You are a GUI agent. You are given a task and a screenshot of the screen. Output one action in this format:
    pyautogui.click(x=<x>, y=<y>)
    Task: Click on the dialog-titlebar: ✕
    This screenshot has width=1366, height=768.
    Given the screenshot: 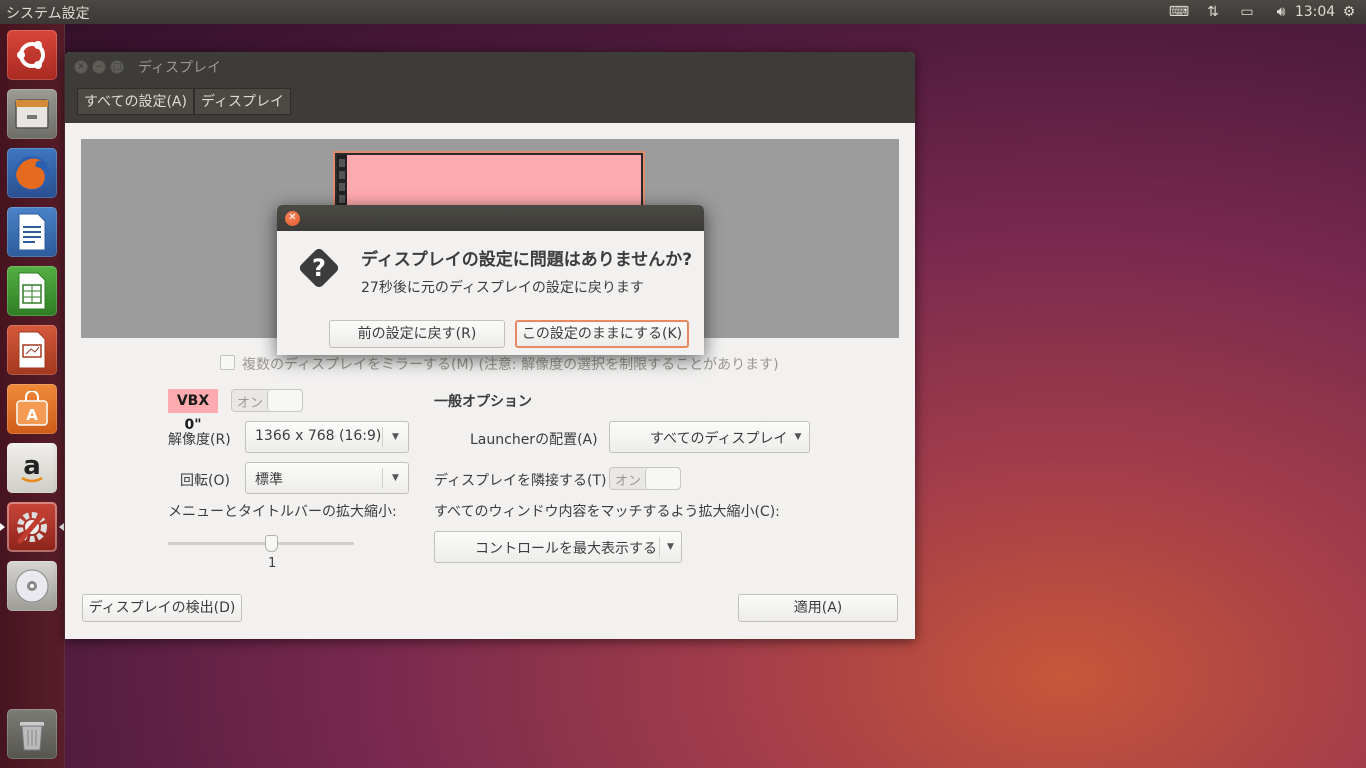 What is the action you would take?
    pyautogui.click(x=490, y=218)
    